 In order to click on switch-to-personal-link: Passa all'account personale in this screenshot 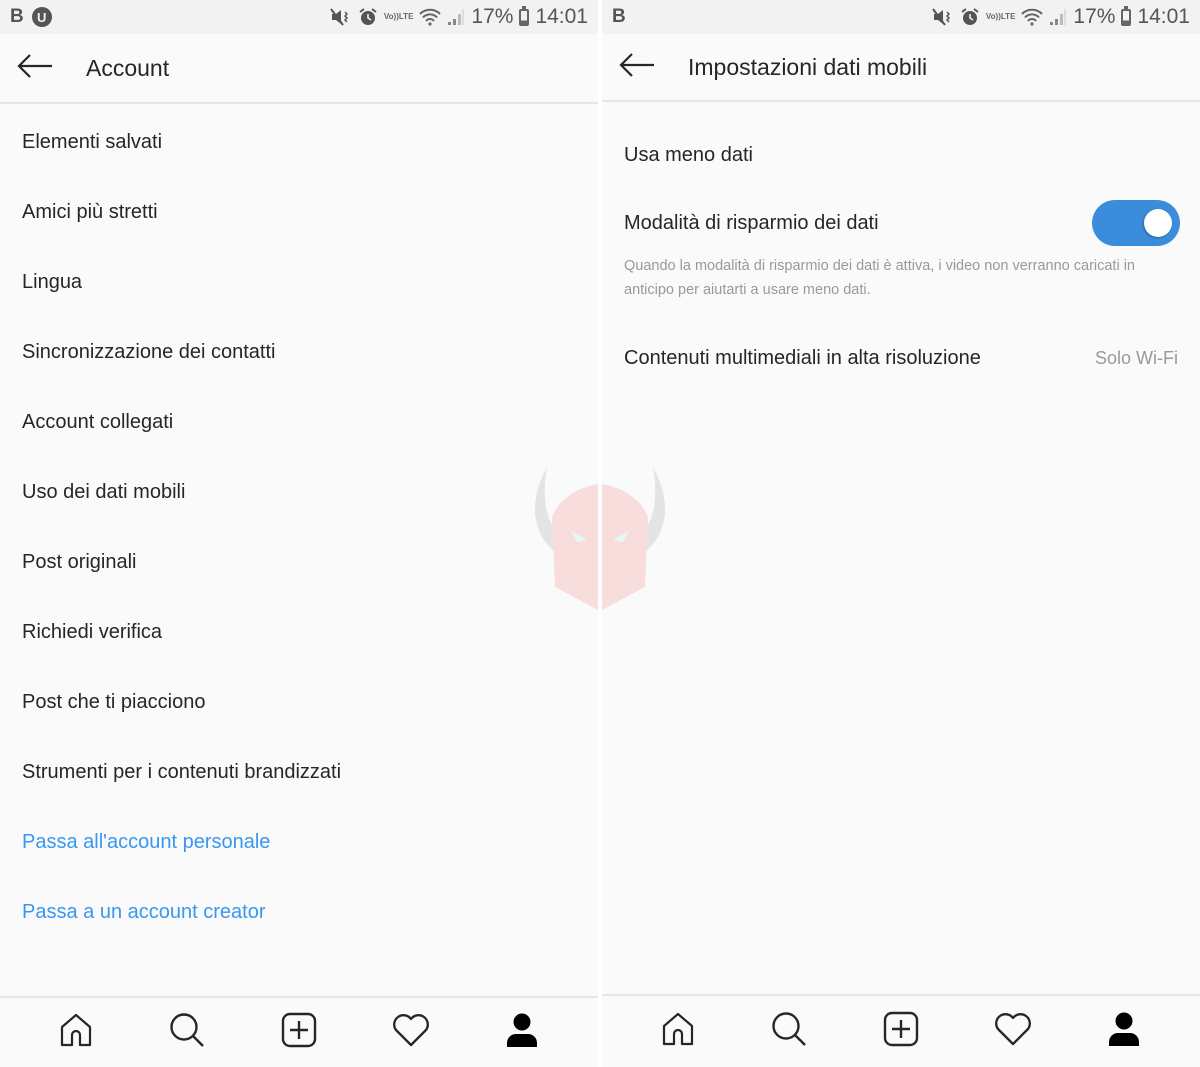, I will do `click(299, 842)`.